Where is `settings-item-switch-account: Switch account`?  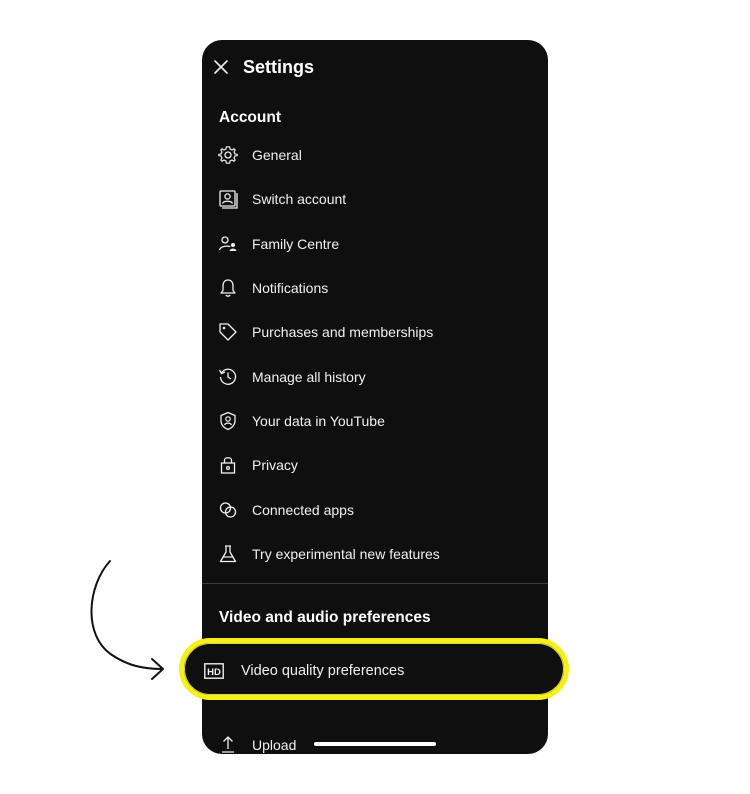 settings-item-switch-account: Switch account is located at coordinates (375, 199).